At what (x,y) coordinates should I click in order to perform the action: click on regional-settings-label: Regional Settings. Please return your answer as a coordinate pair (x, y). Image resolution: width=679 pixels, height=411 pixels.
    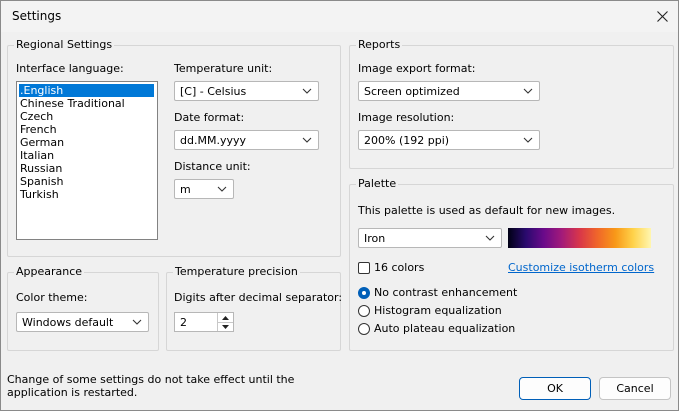
    Looking at the image, I should click on (64, 44).